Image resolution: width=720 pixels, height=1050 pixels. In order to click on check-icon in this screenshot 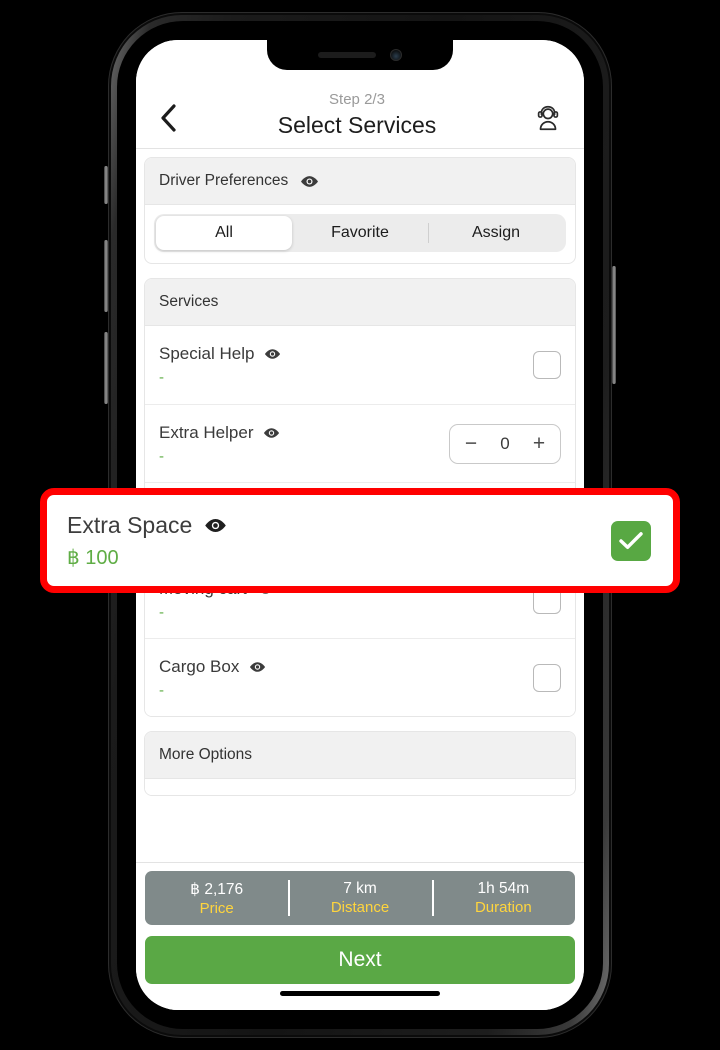, I will do `click(631, 540)`.